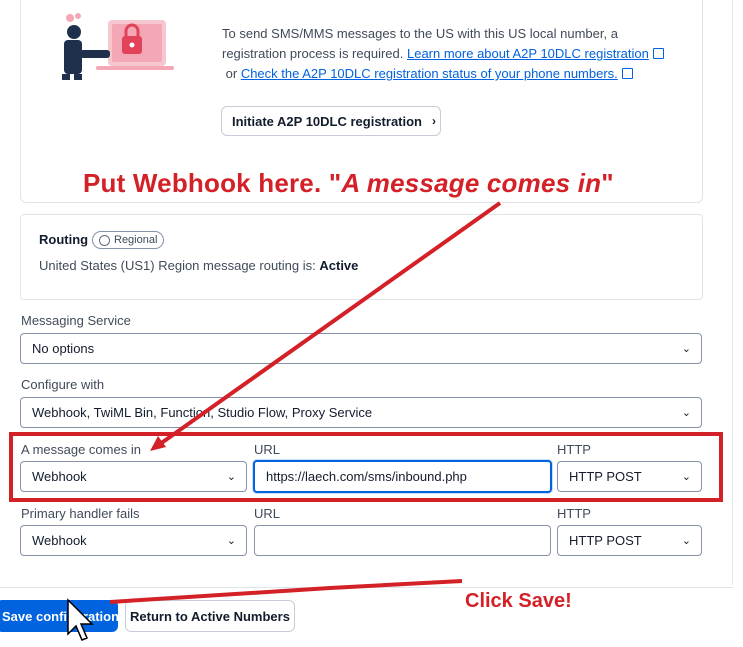  I want to click on routing-status: Active, so click(339, 265).